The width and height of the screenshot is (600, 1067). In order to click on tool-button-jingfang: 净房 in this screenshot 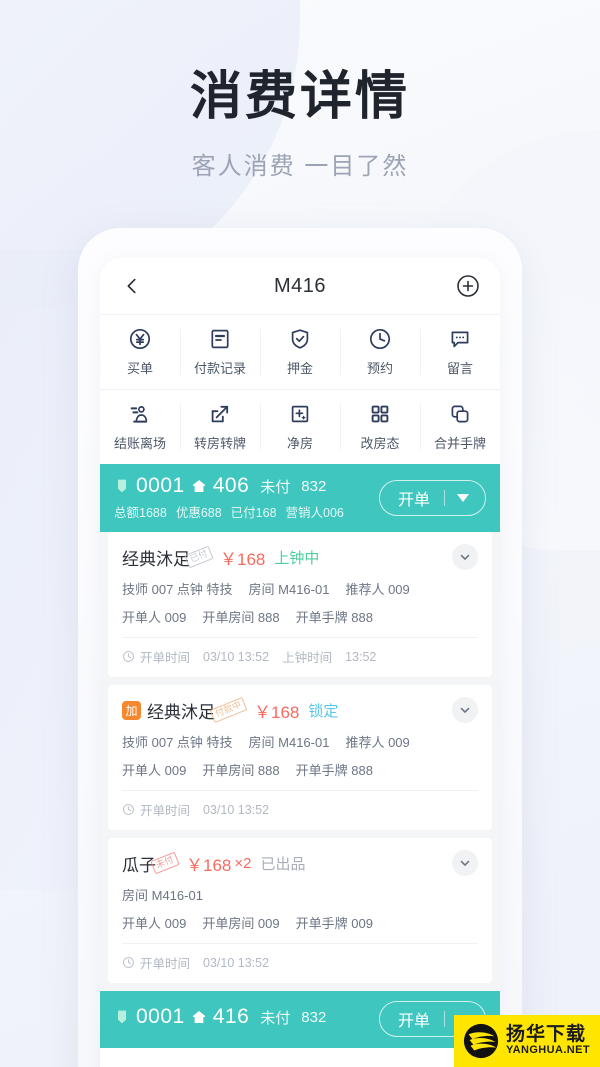, I will do `click(300, 427)`.